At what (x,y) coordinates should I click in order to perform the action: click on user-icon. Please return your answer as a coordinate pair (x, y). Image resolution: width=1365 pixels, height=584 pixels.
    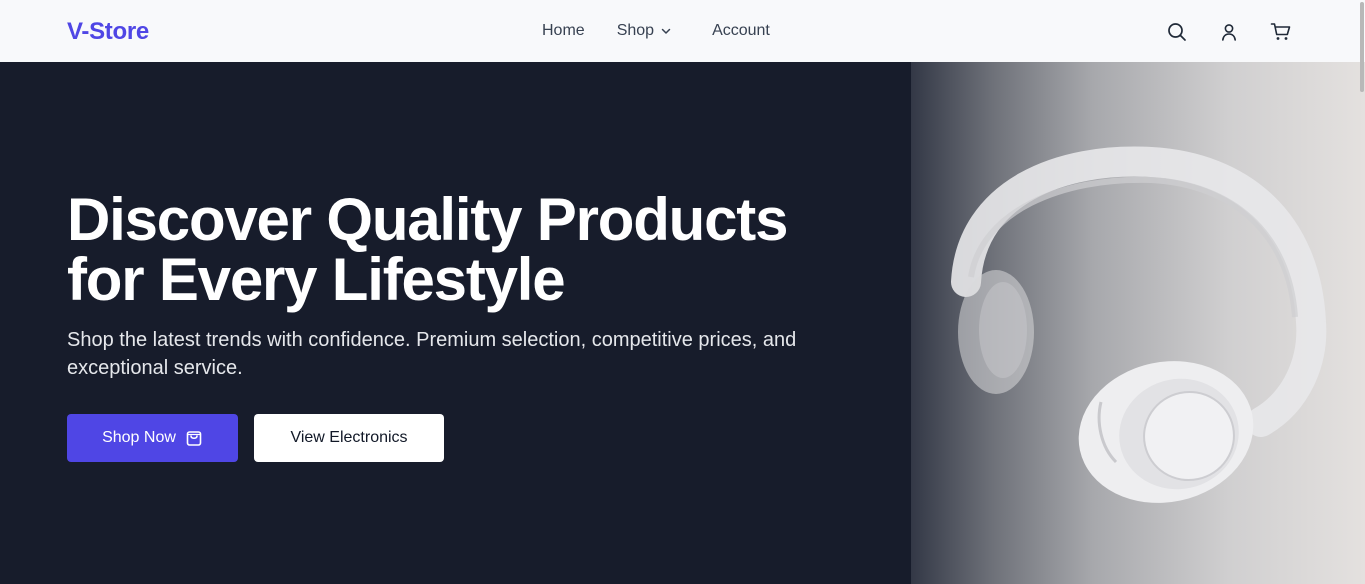
    Looking at the image, I should click on (1229, 32).